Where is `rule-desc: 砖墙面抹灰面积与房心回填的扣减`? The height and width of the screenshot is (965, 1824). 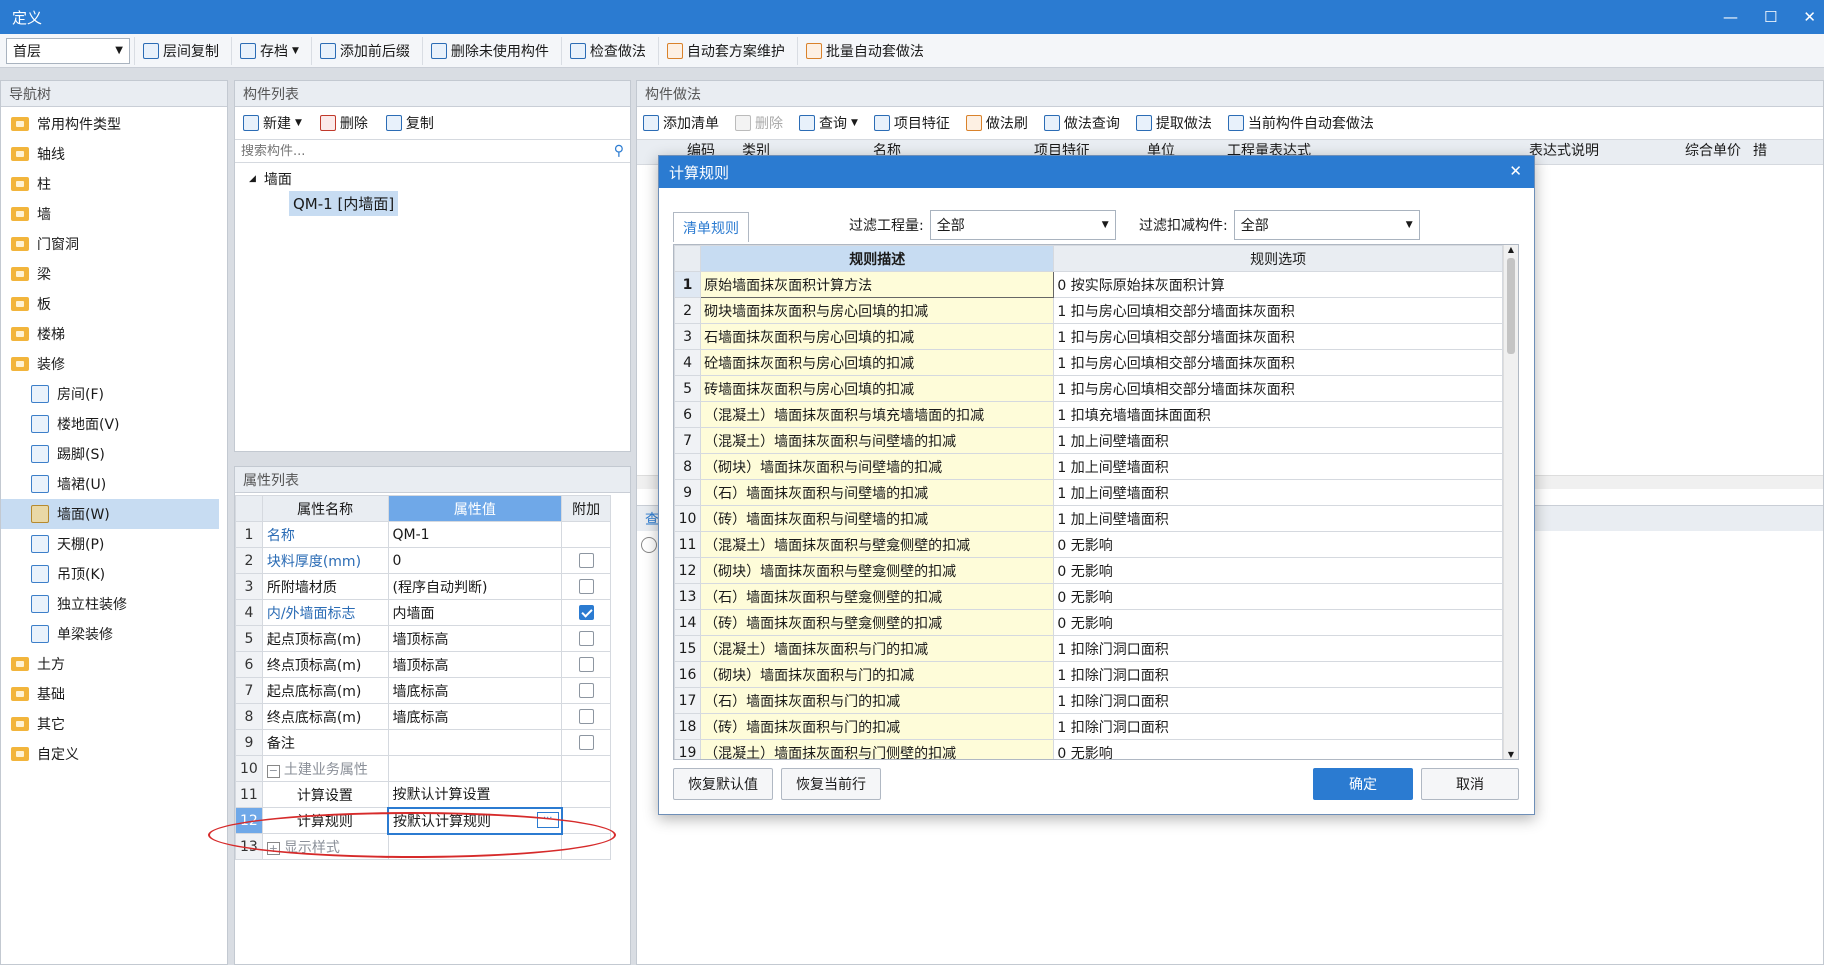 rule-desc: 砖墙面抹灰面积与房心回填的扣减 is located at coordinates (877, 388).